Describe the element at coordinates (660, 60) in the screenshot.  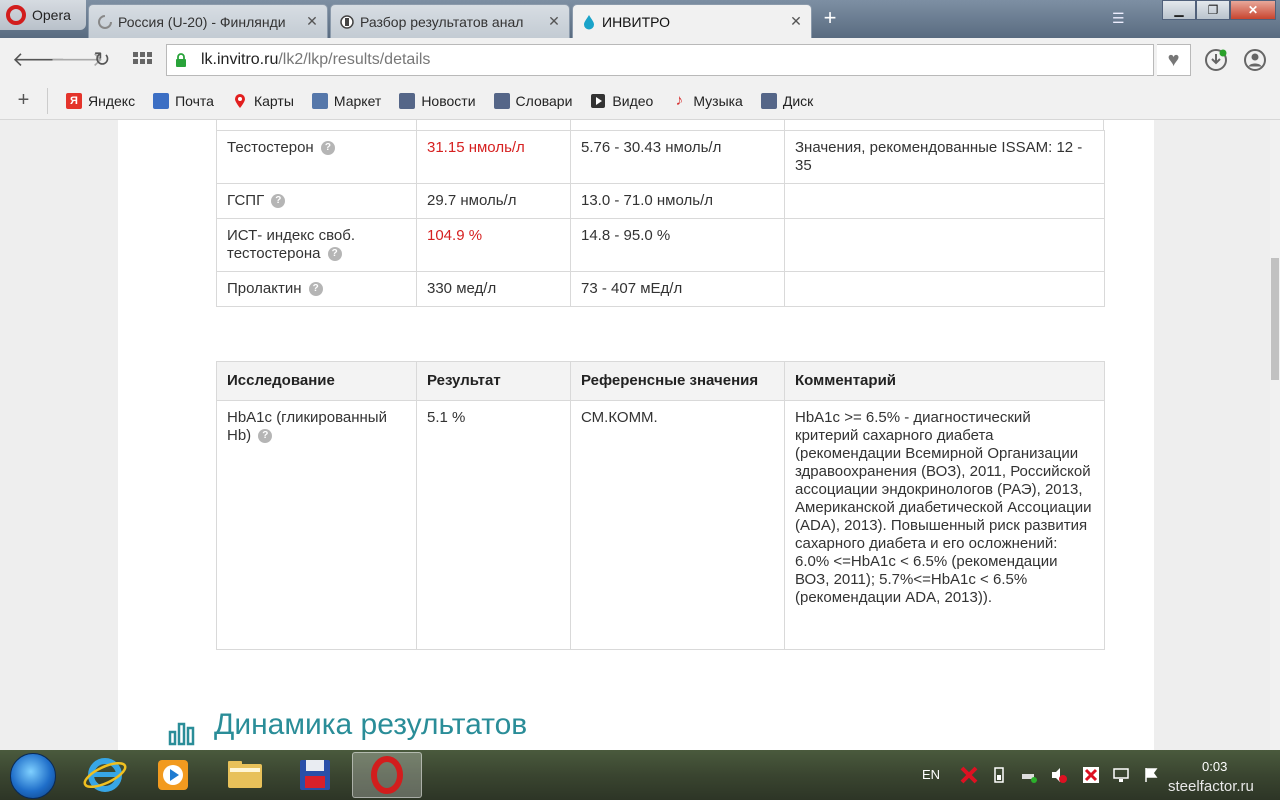
I see `address-bar: lk.invitro.ru /lk2/lkp/results/details` at that location.